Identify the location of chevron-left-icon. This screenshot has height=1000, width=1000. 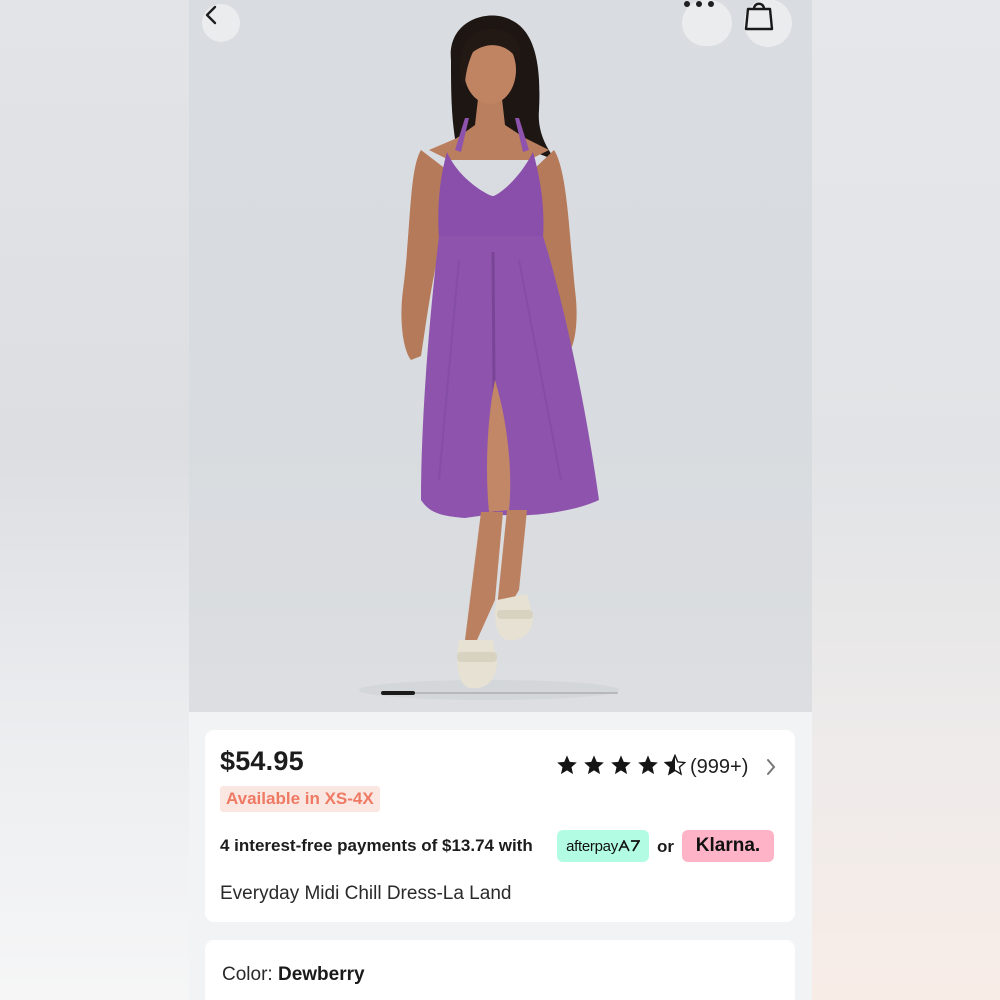
(211, 15).